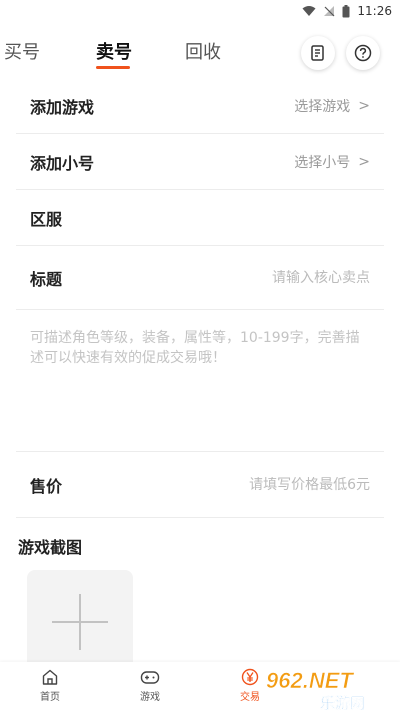 Image resolution: width=400 pixels, height=712 pixels. Describe the element at coordinates (250, 697) in the screenshot. I see `nav-trade-label: 交易` at that location.